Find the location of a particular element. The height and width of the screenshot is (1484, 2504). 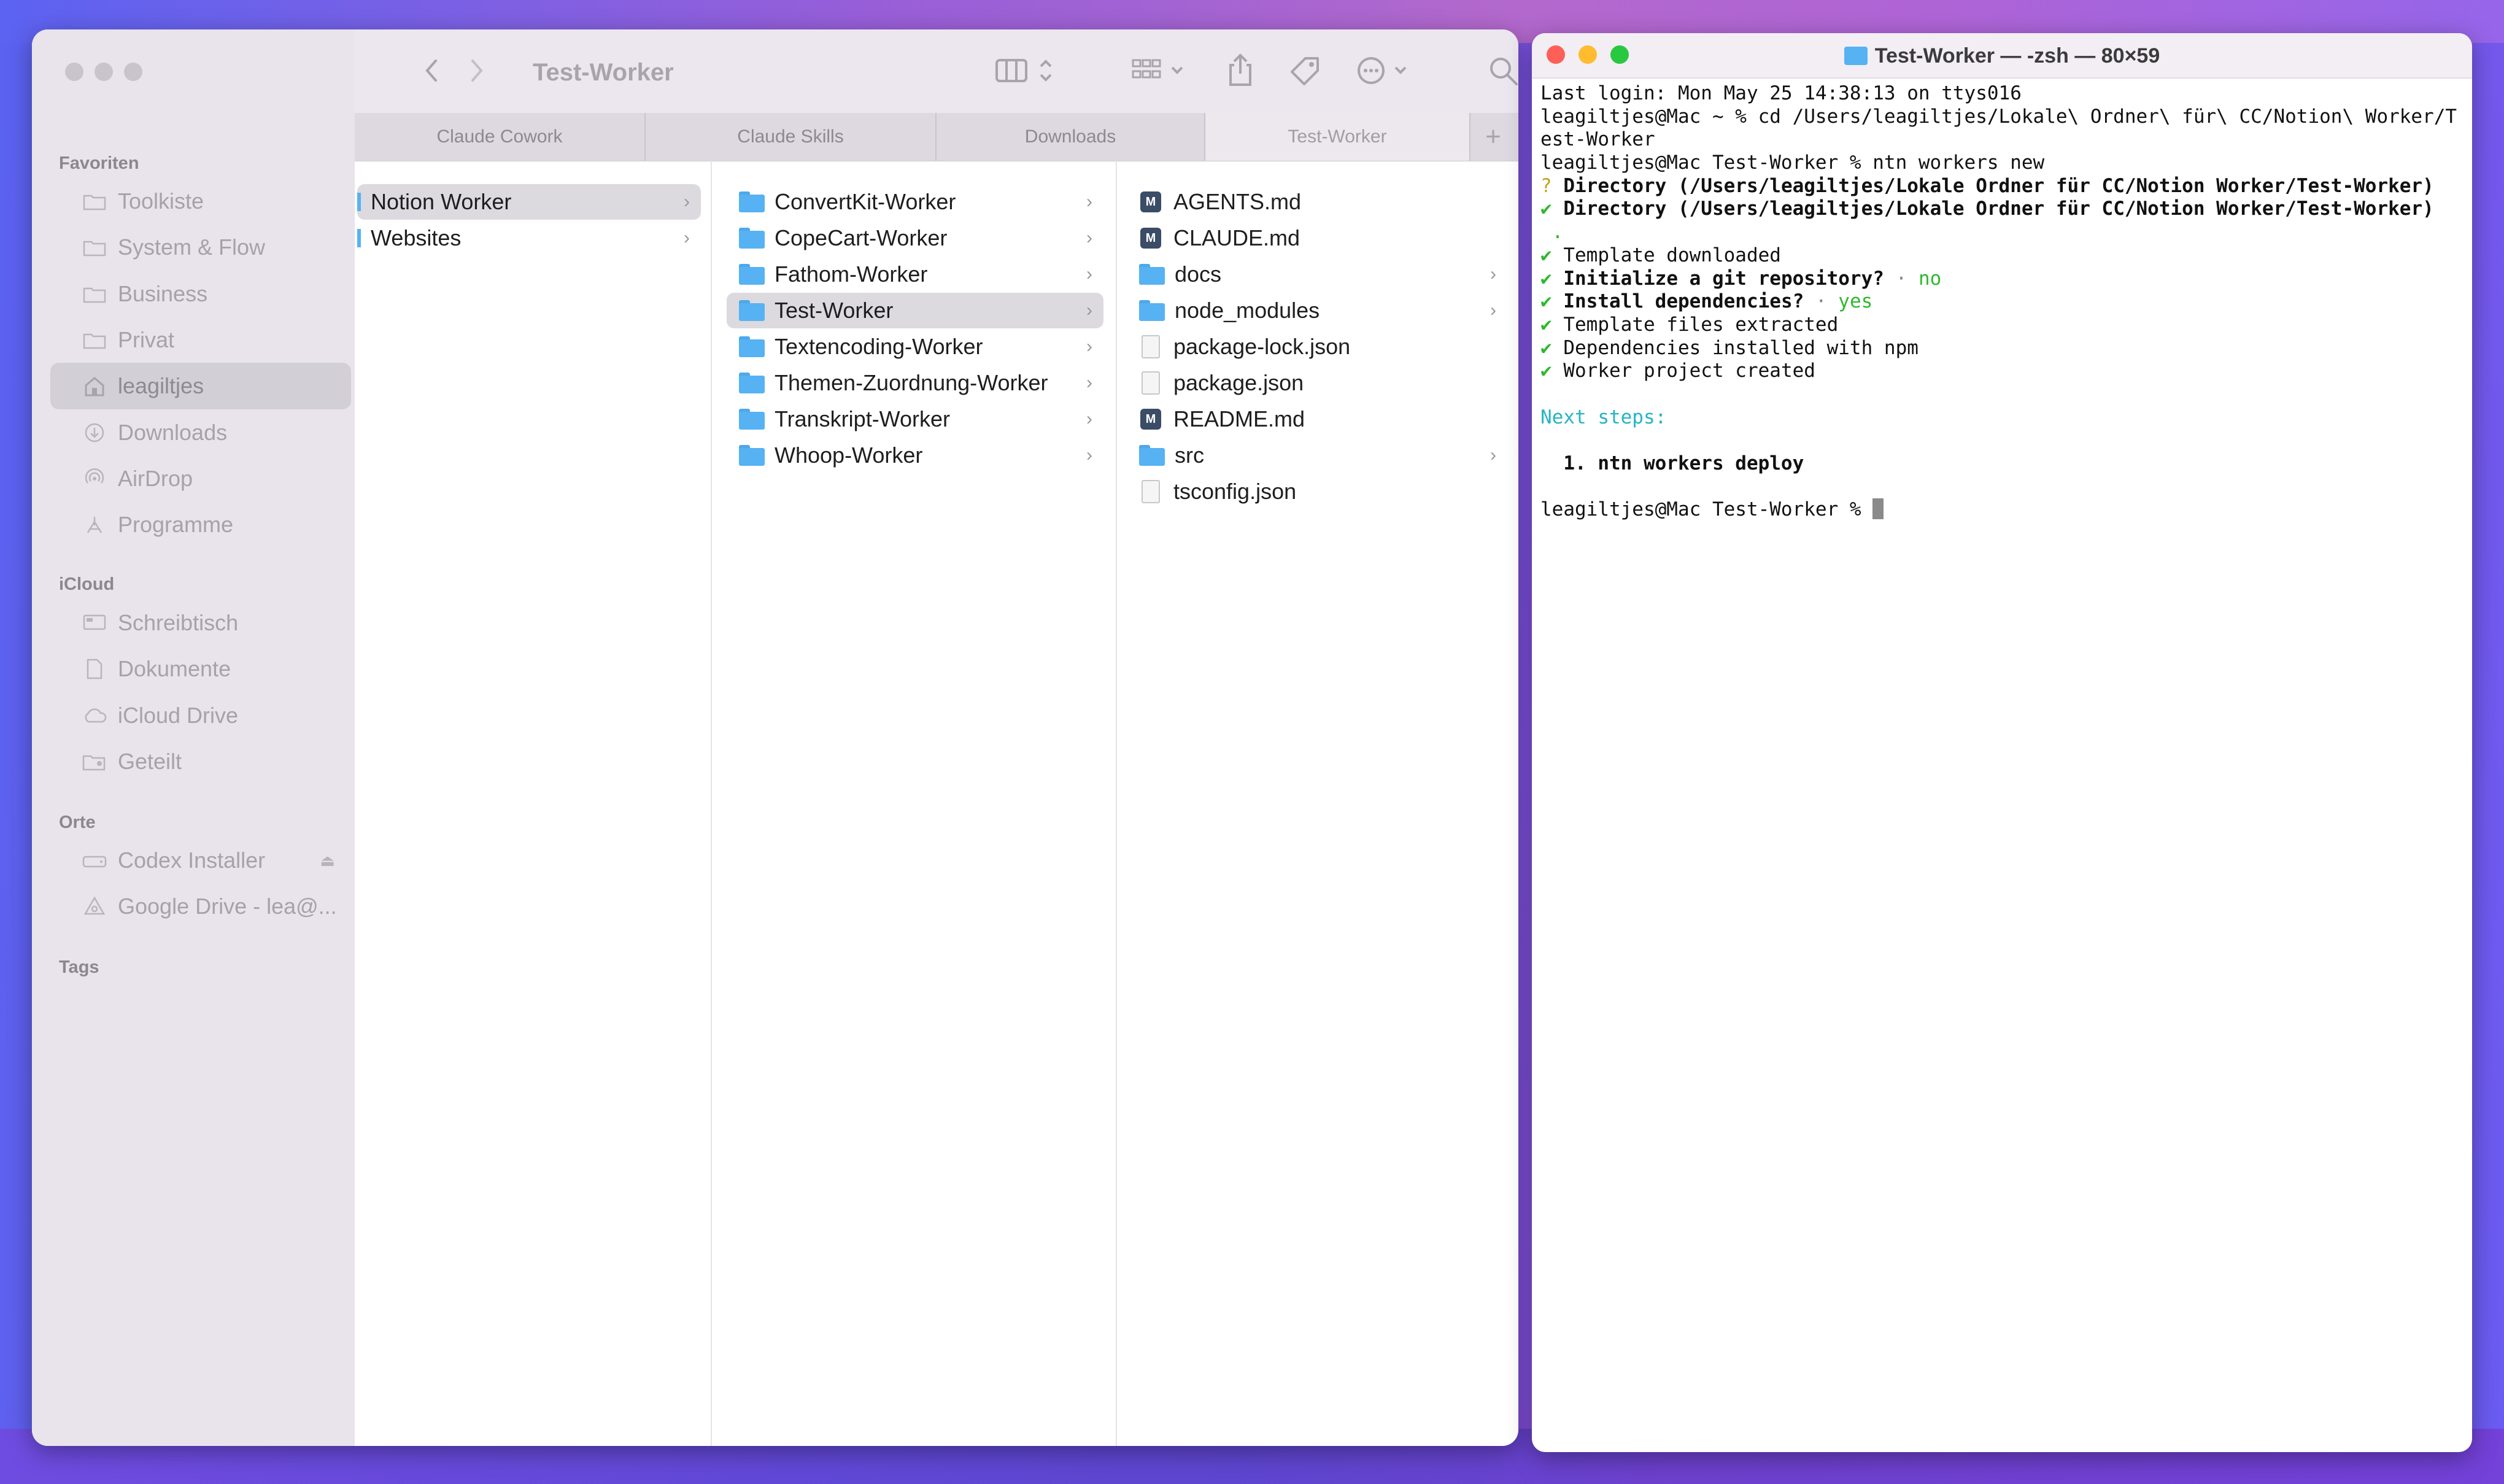

item-name: Fathom-Worker is located at coordinates (852, 274).